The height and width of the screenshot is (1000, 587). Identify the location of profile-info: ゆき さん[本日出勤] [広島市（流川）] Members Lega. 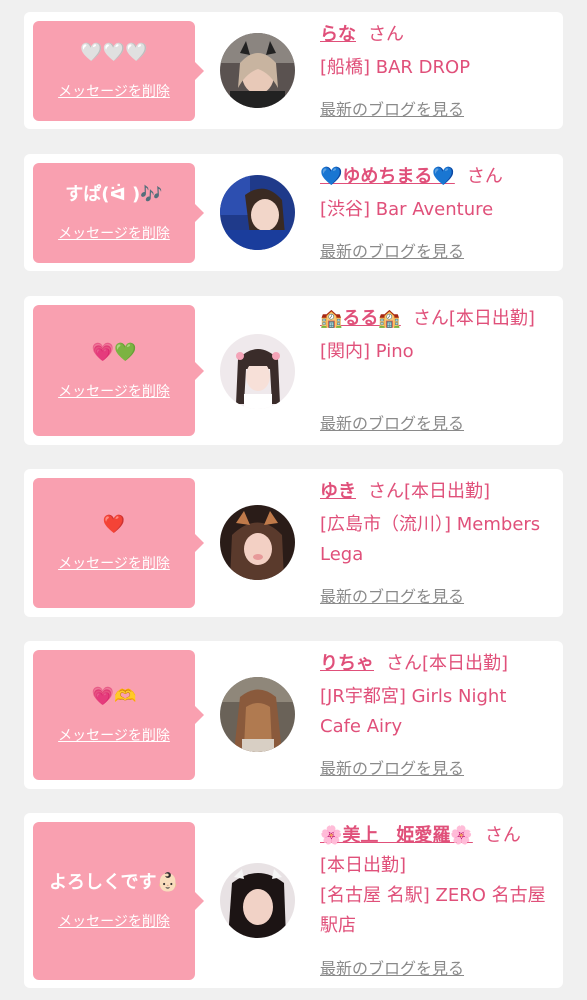
(436, 523).